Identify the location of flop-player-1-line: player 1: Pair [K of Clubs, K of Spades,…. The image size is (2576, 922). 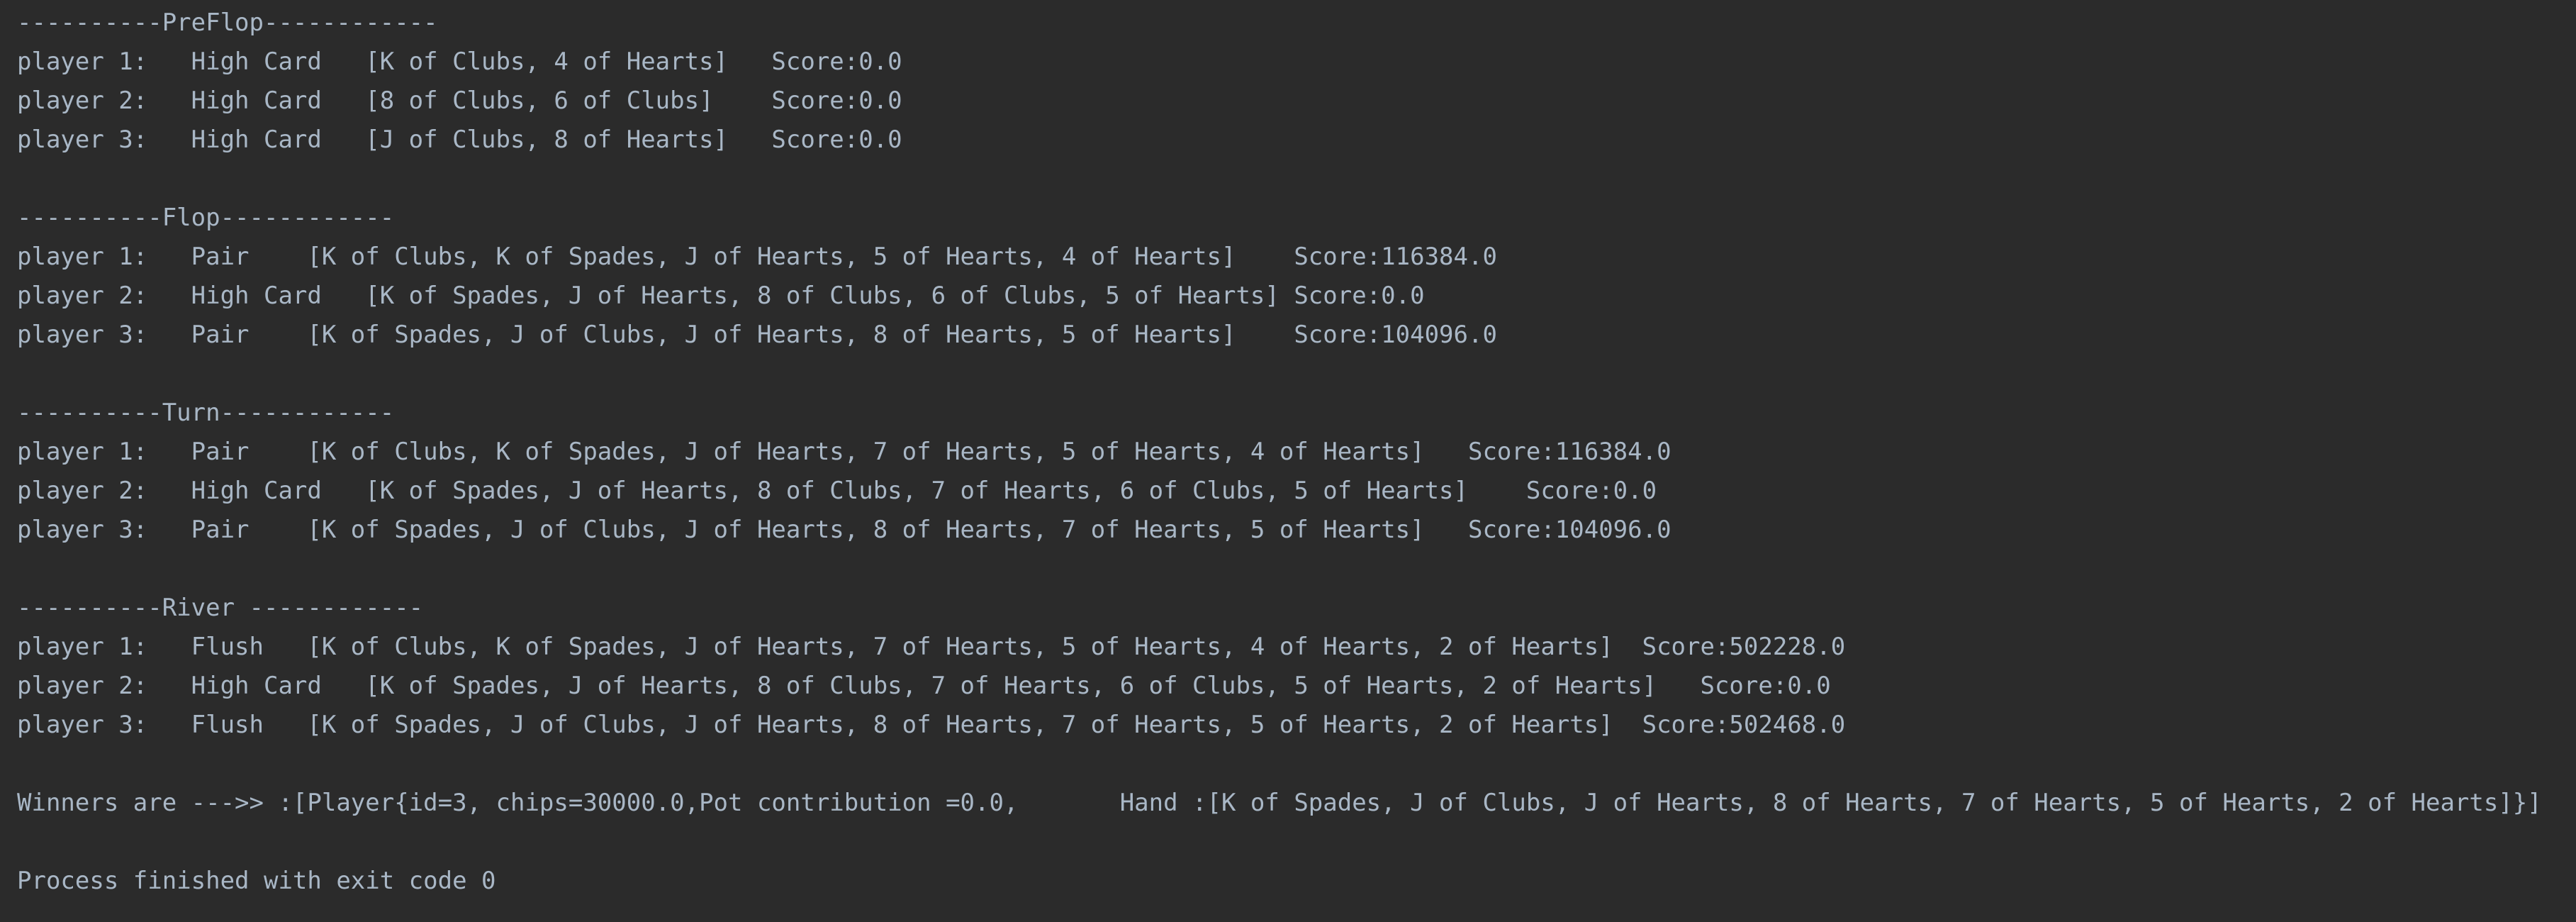
(757, 257).